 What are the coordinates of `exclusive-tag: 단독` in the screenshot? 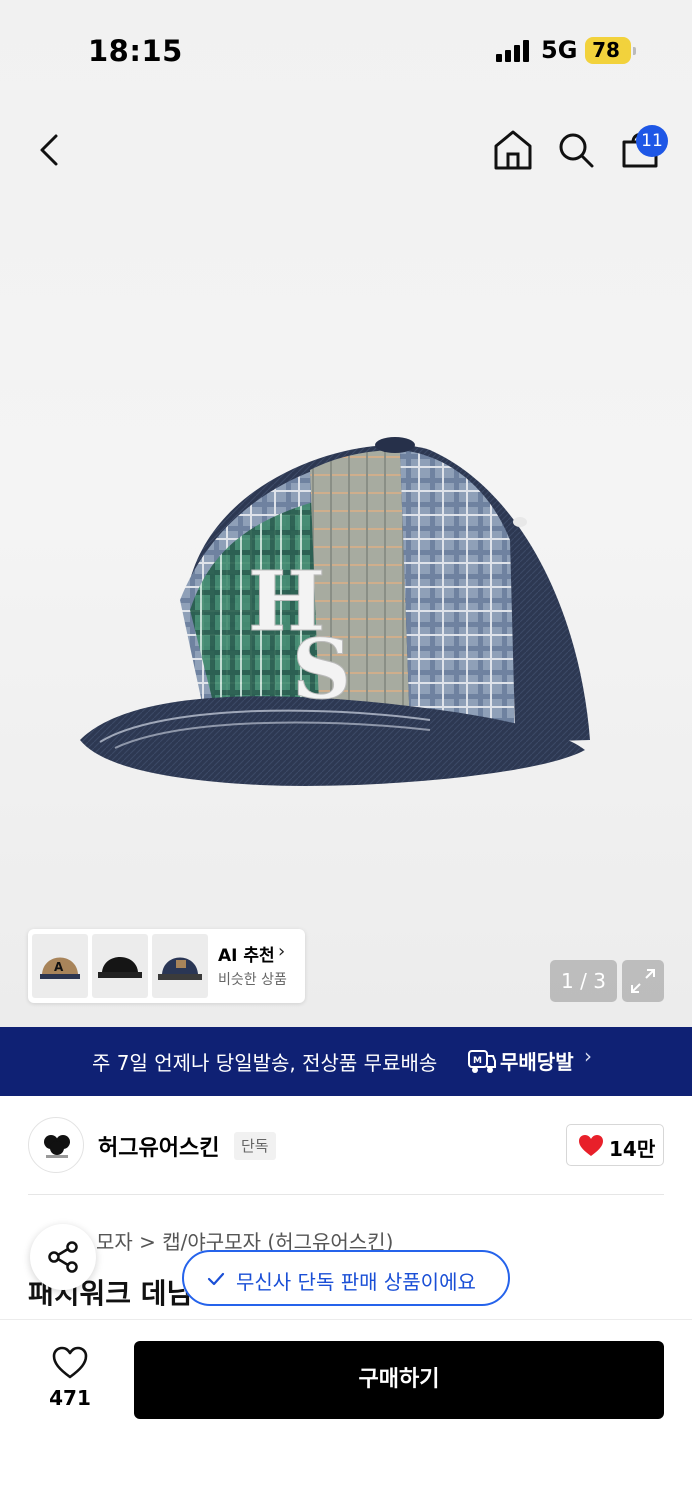 It's located at (255, 1146).